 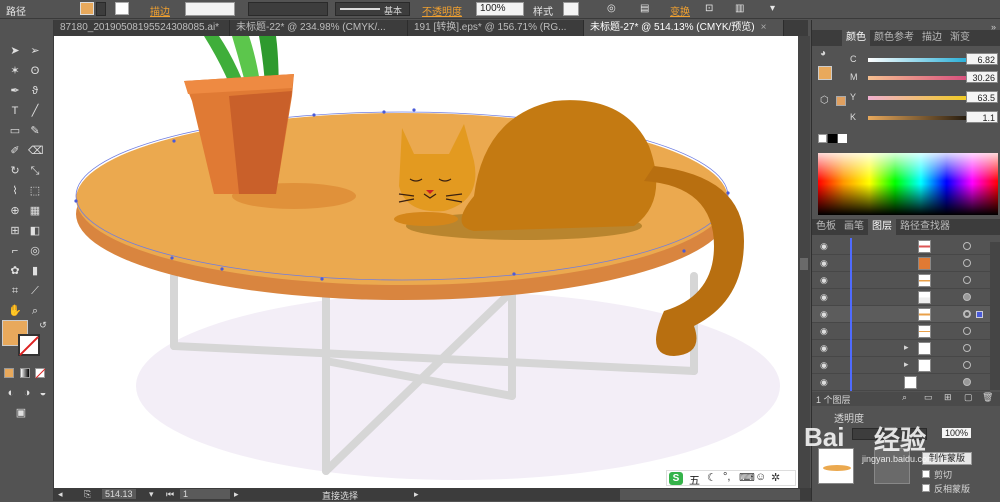 What do you see at coordinates (960, 38) in the screenshot?
I see `tab-gradient: 渐变` at bounding box center [960, 38].